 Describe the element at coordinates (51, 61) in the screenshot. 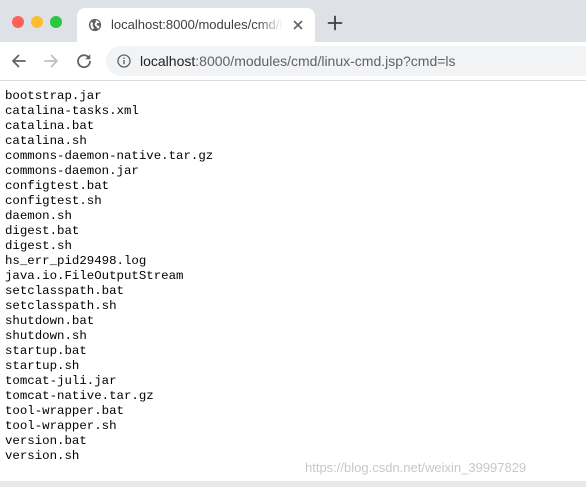

I see `arrow-right-icon` at that location.